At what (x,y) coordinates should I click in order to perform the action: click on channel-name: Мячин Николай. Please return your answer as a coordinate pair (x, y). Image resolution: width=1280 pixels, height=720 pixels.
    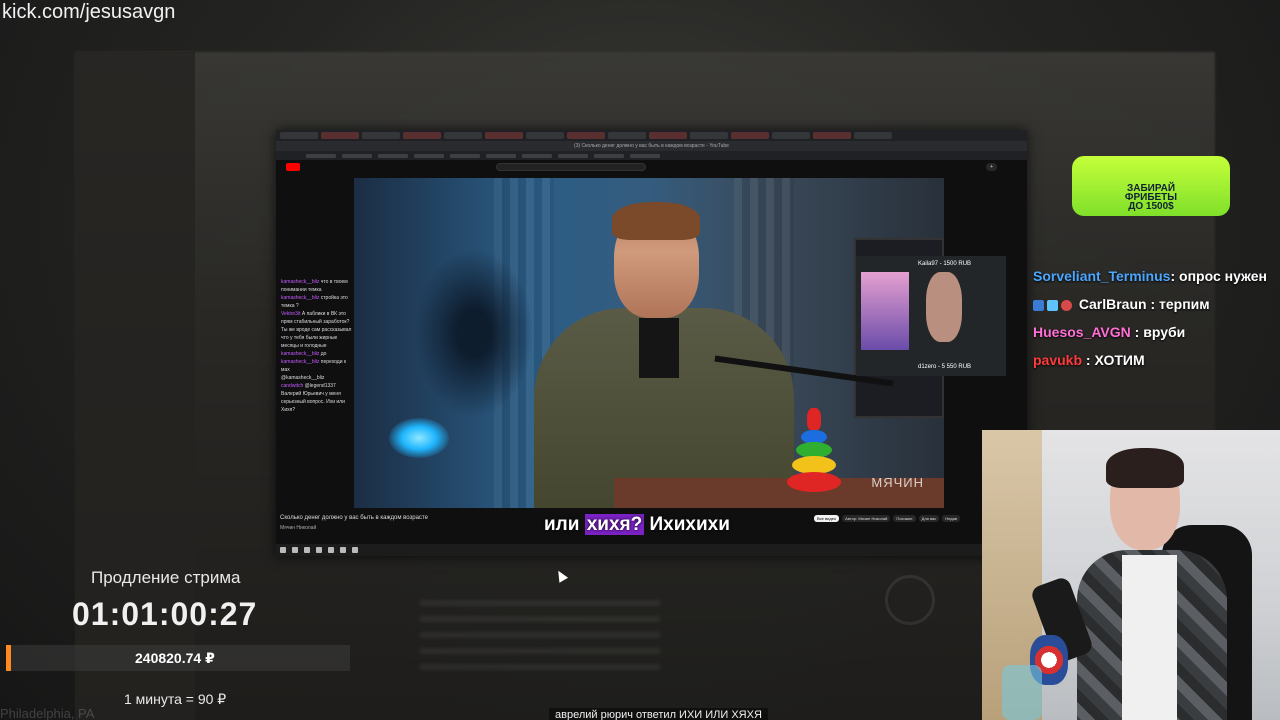
    Looking at the image, I should click on (298, 528).